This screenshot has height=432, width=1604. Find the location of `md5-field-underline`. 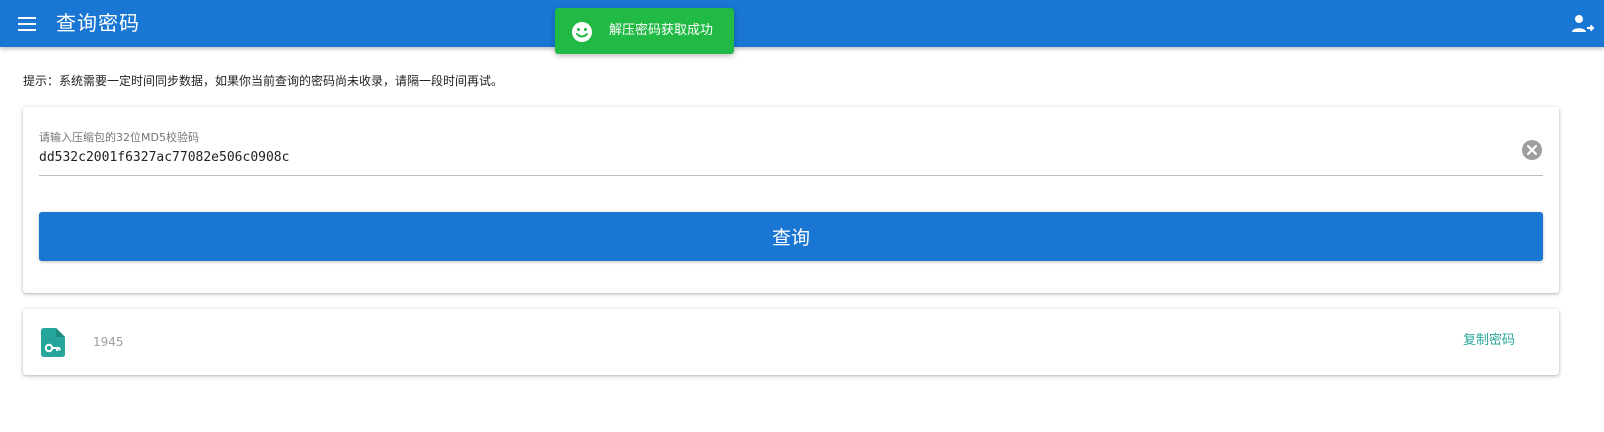

md5-field-underline is located at coordinates (791, 175).